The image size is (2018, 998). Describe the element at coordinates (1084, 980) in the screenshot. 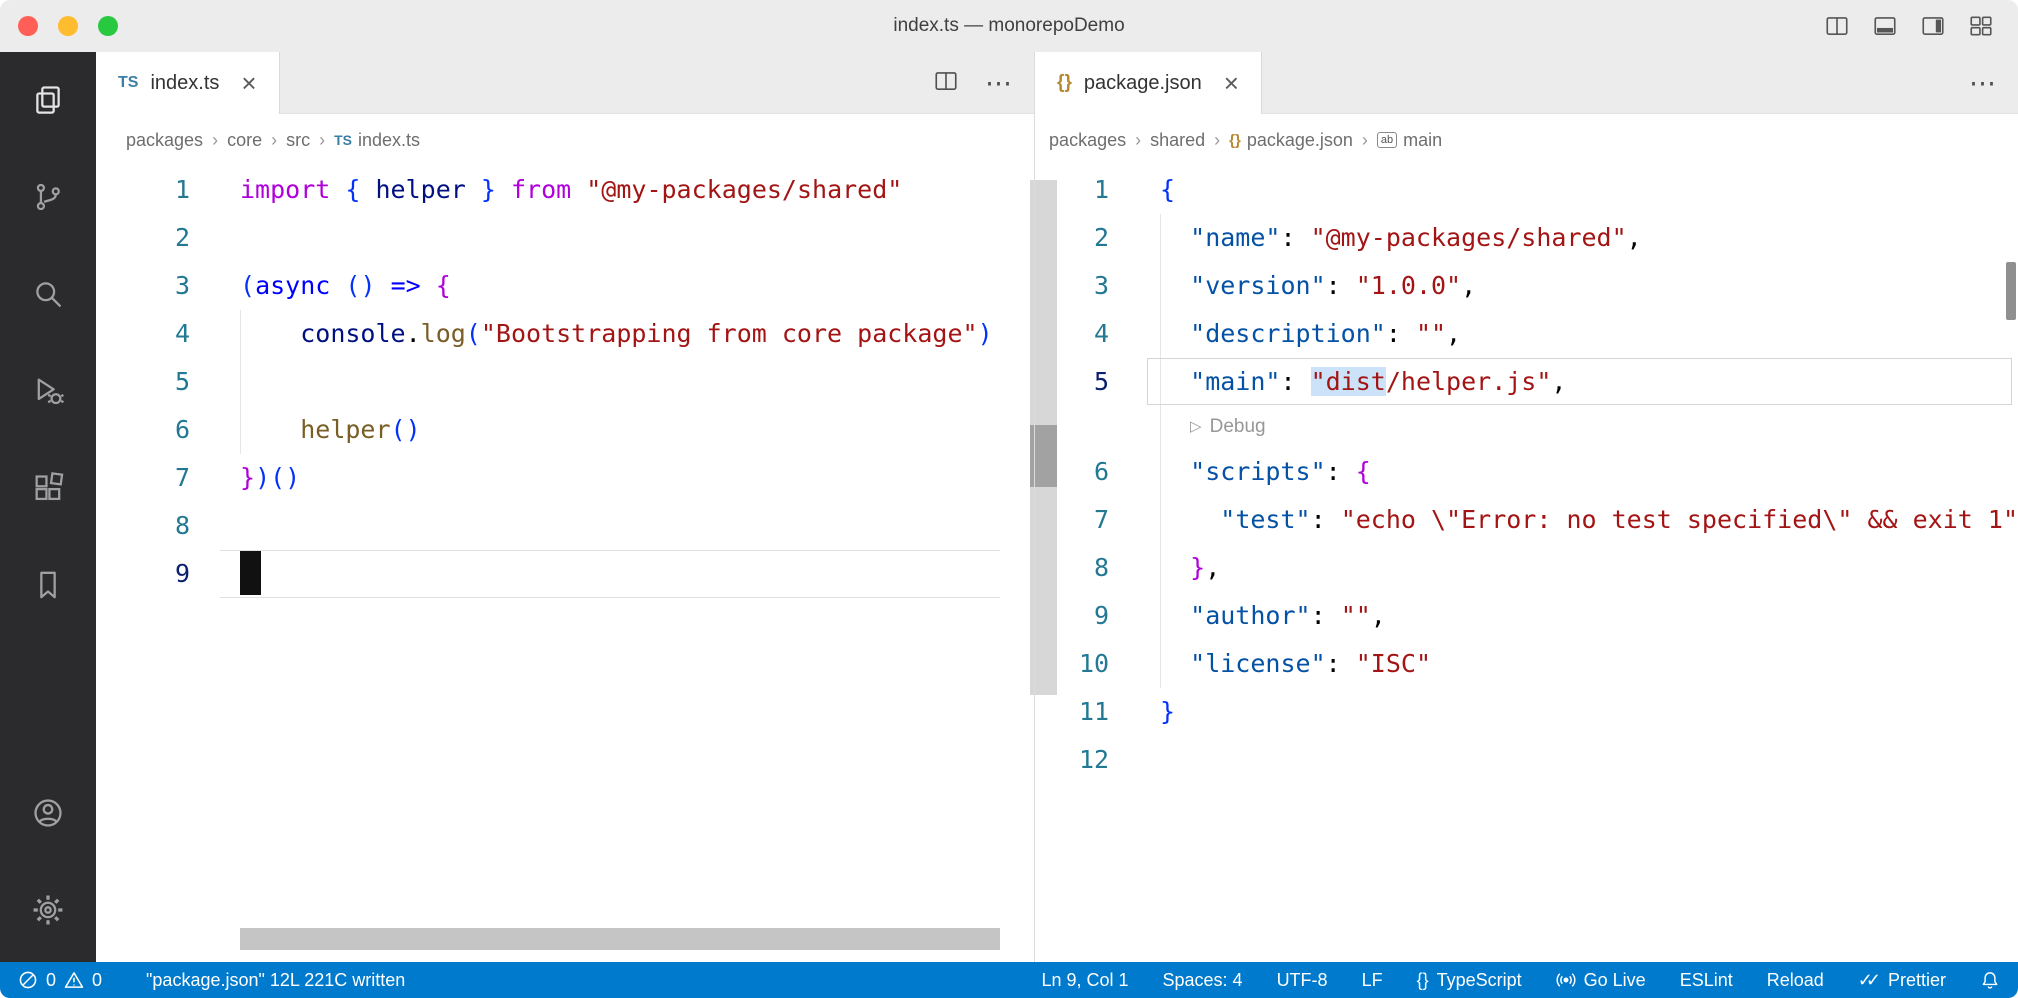

I see `status-cursor-position: Ln 9, Col 1` at that location.